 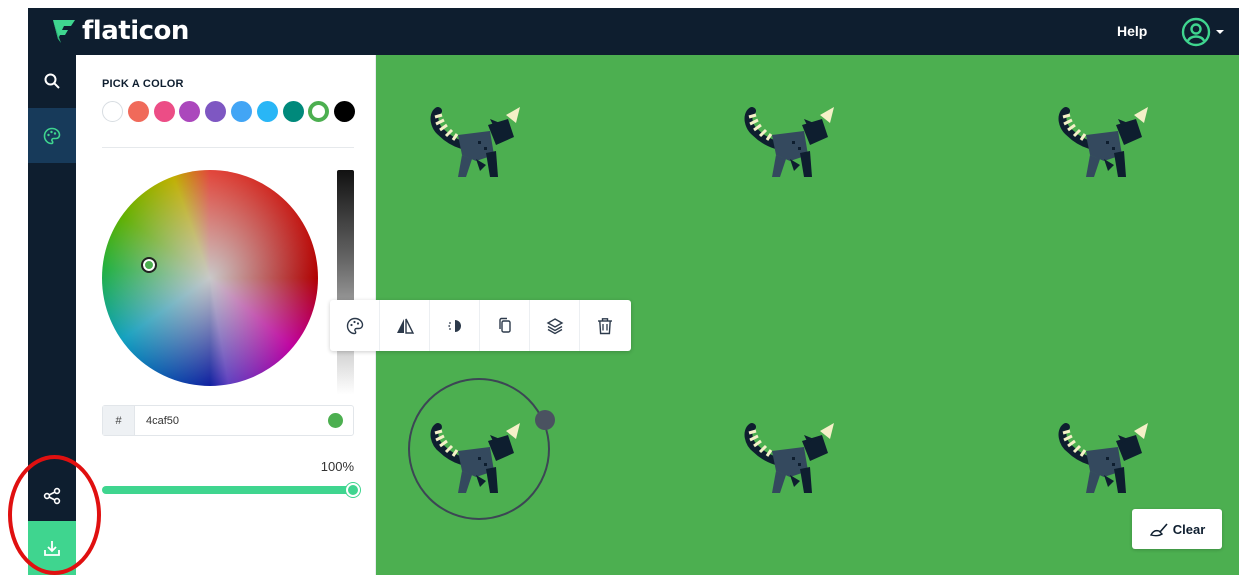 I want to click on hex-value: 4caf50, so click(x=237, y=421).